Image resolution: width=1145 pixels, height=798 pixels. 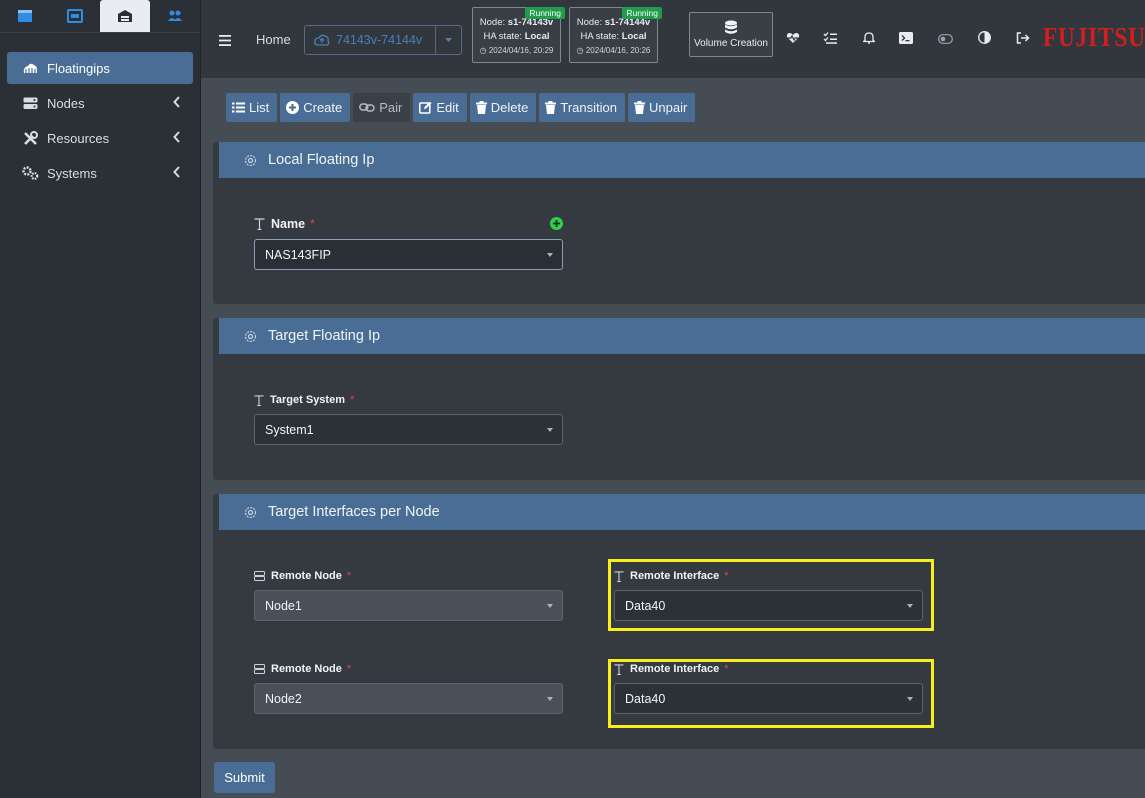 I want to click on sidebar-item-nodes: Nodes, so click(x=100, y=103).